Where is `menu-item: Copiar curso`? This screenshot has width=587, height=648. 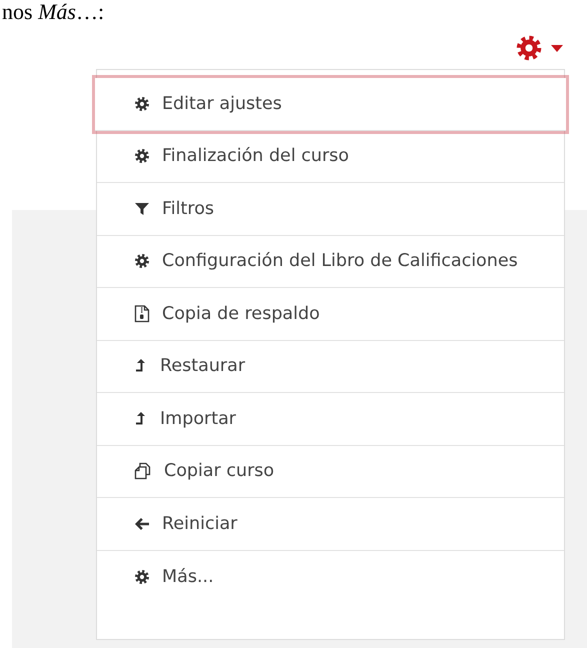 menu-item: Copiar curso is located at coordinates (330, 472).